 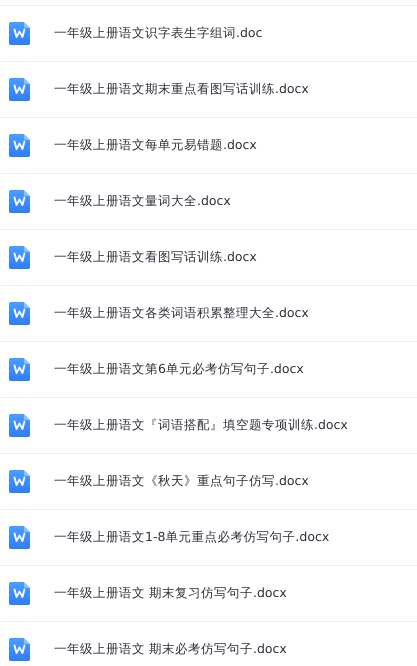 I want to click on file-name: 一年级上册语文看图写话训练.docx, so click(x=155, y=257).